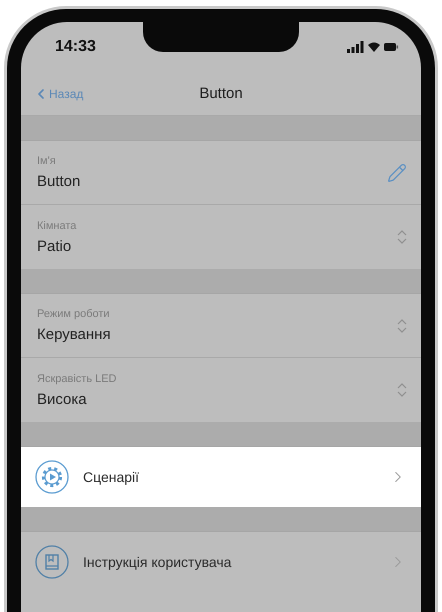 This screenshot has width=442, height=612. Describe the element at coordinates (221, 390) in the screenshot. I see `settings-row: Яскравість LED Висока` at that location.